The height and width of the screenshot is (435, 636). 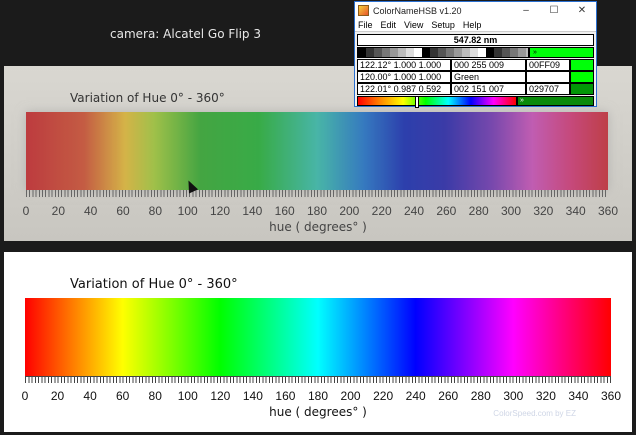 What do you see at coordinates (611, 396) in the screenshot?
I see `reference-tick: 360` at bounding box center [611, 396].